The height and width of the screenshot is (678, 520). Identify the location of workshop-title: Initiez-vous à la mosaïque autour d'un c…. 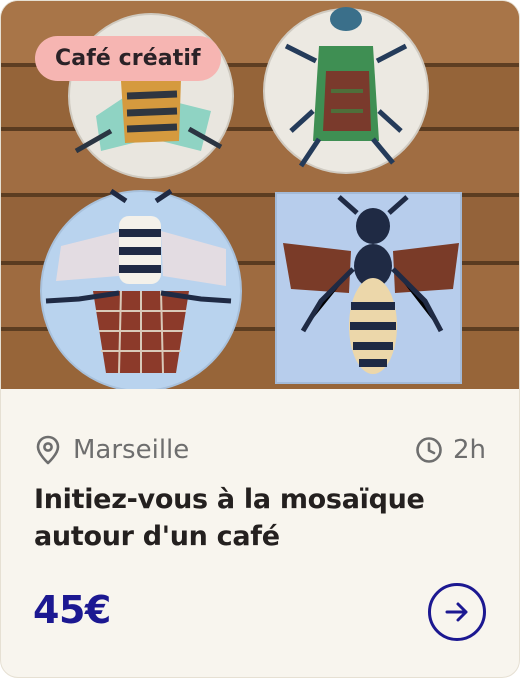
(254, 518).